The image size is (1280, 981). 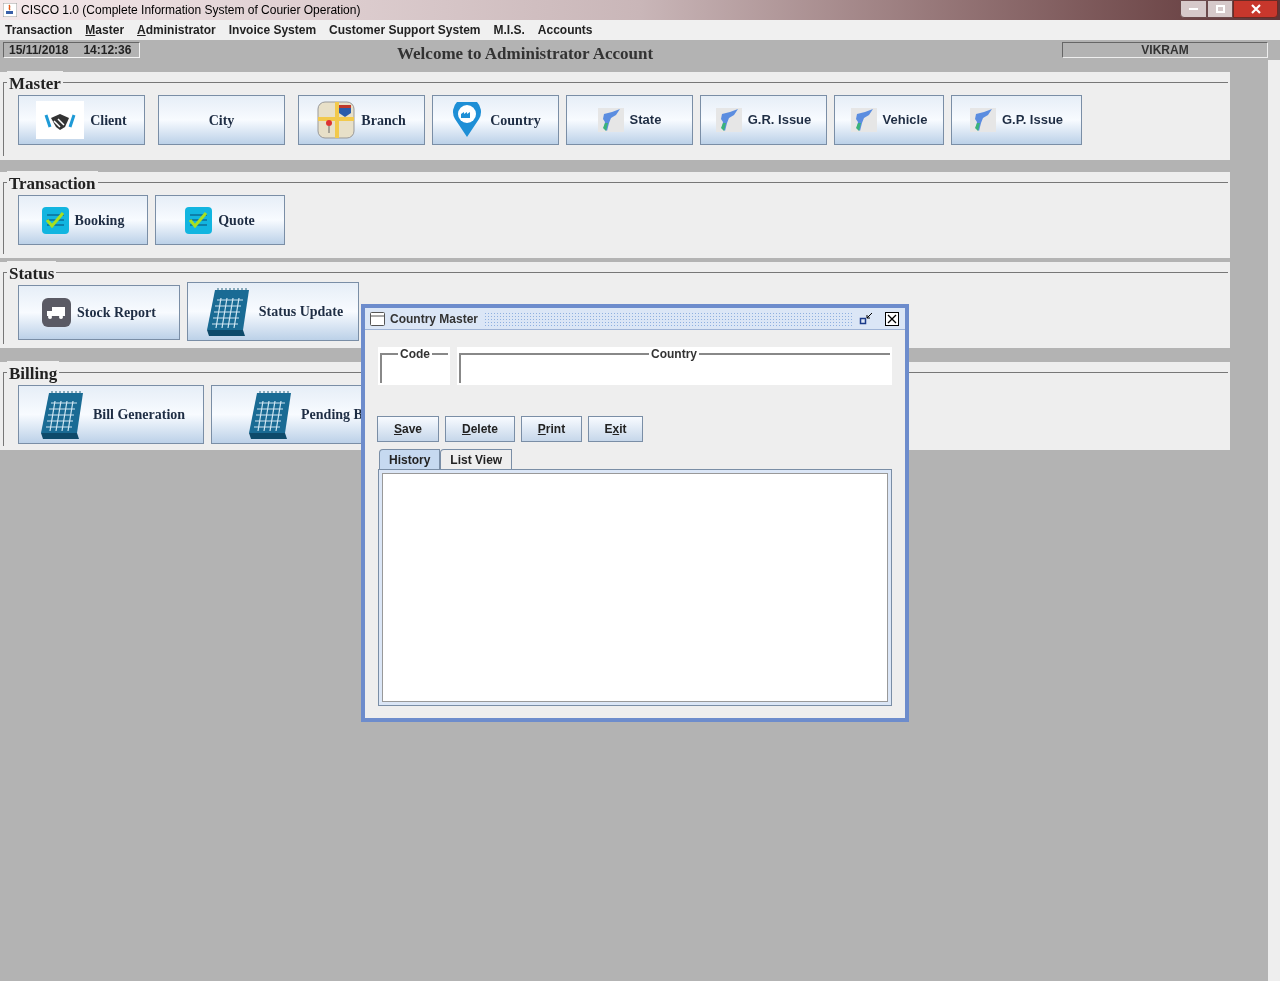 What do you see at coordinates (551, 429) in the screenshot?
I see `action-button: Print` at bounding box center [551, 429].